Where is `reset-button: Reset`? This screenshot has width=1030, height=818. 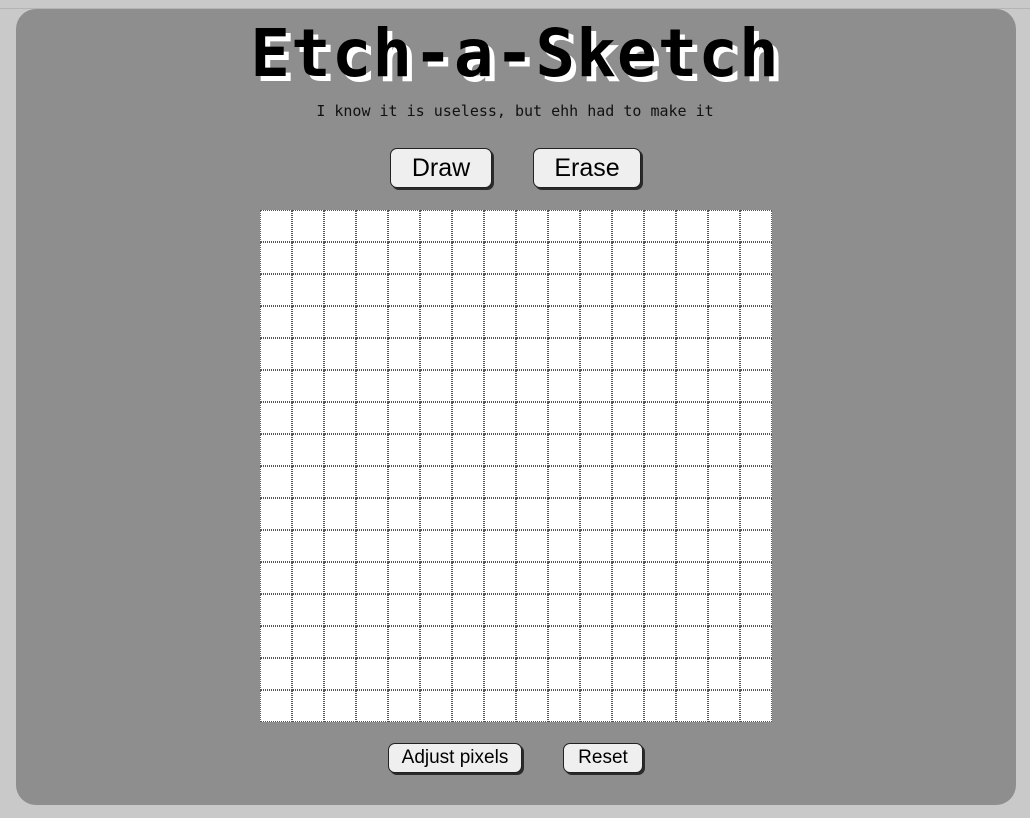
reset-button: Reset is located at coordinates (603, 758).